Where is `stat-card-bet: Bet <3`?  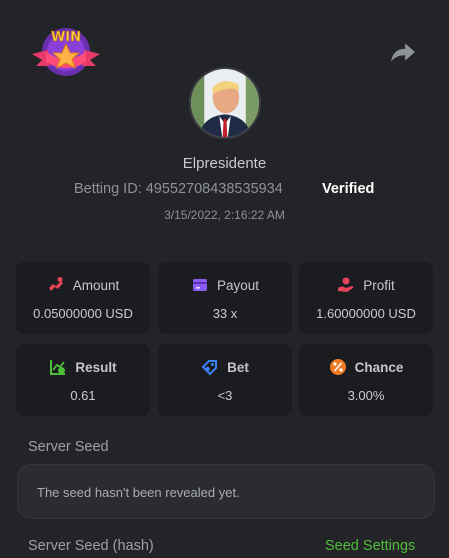
stat-card-bet: Bet <3 is located at coordinates (225, 380).